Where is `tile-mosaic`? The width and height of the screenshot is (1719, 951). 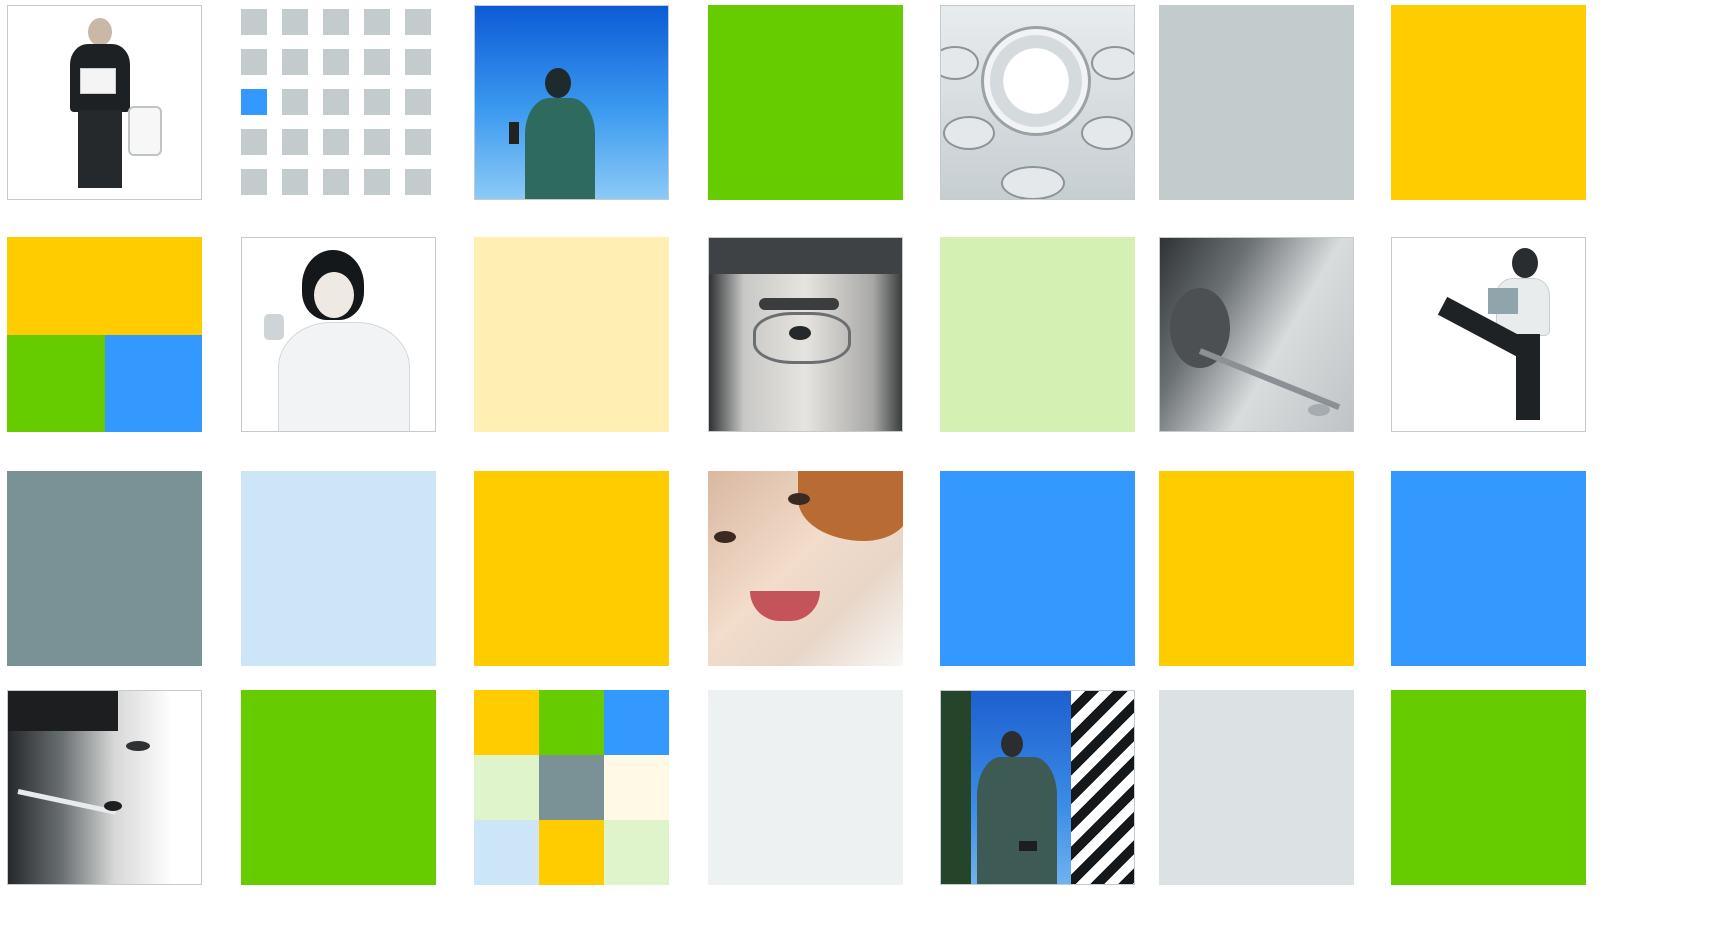
tile-mosaic is located at coordinates (571, 787).